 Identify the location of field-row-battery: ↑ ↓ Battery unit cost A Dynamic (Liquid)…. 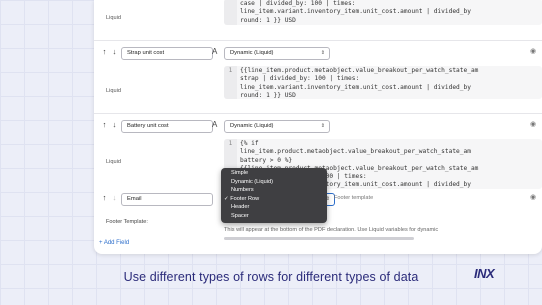
(318, 127).